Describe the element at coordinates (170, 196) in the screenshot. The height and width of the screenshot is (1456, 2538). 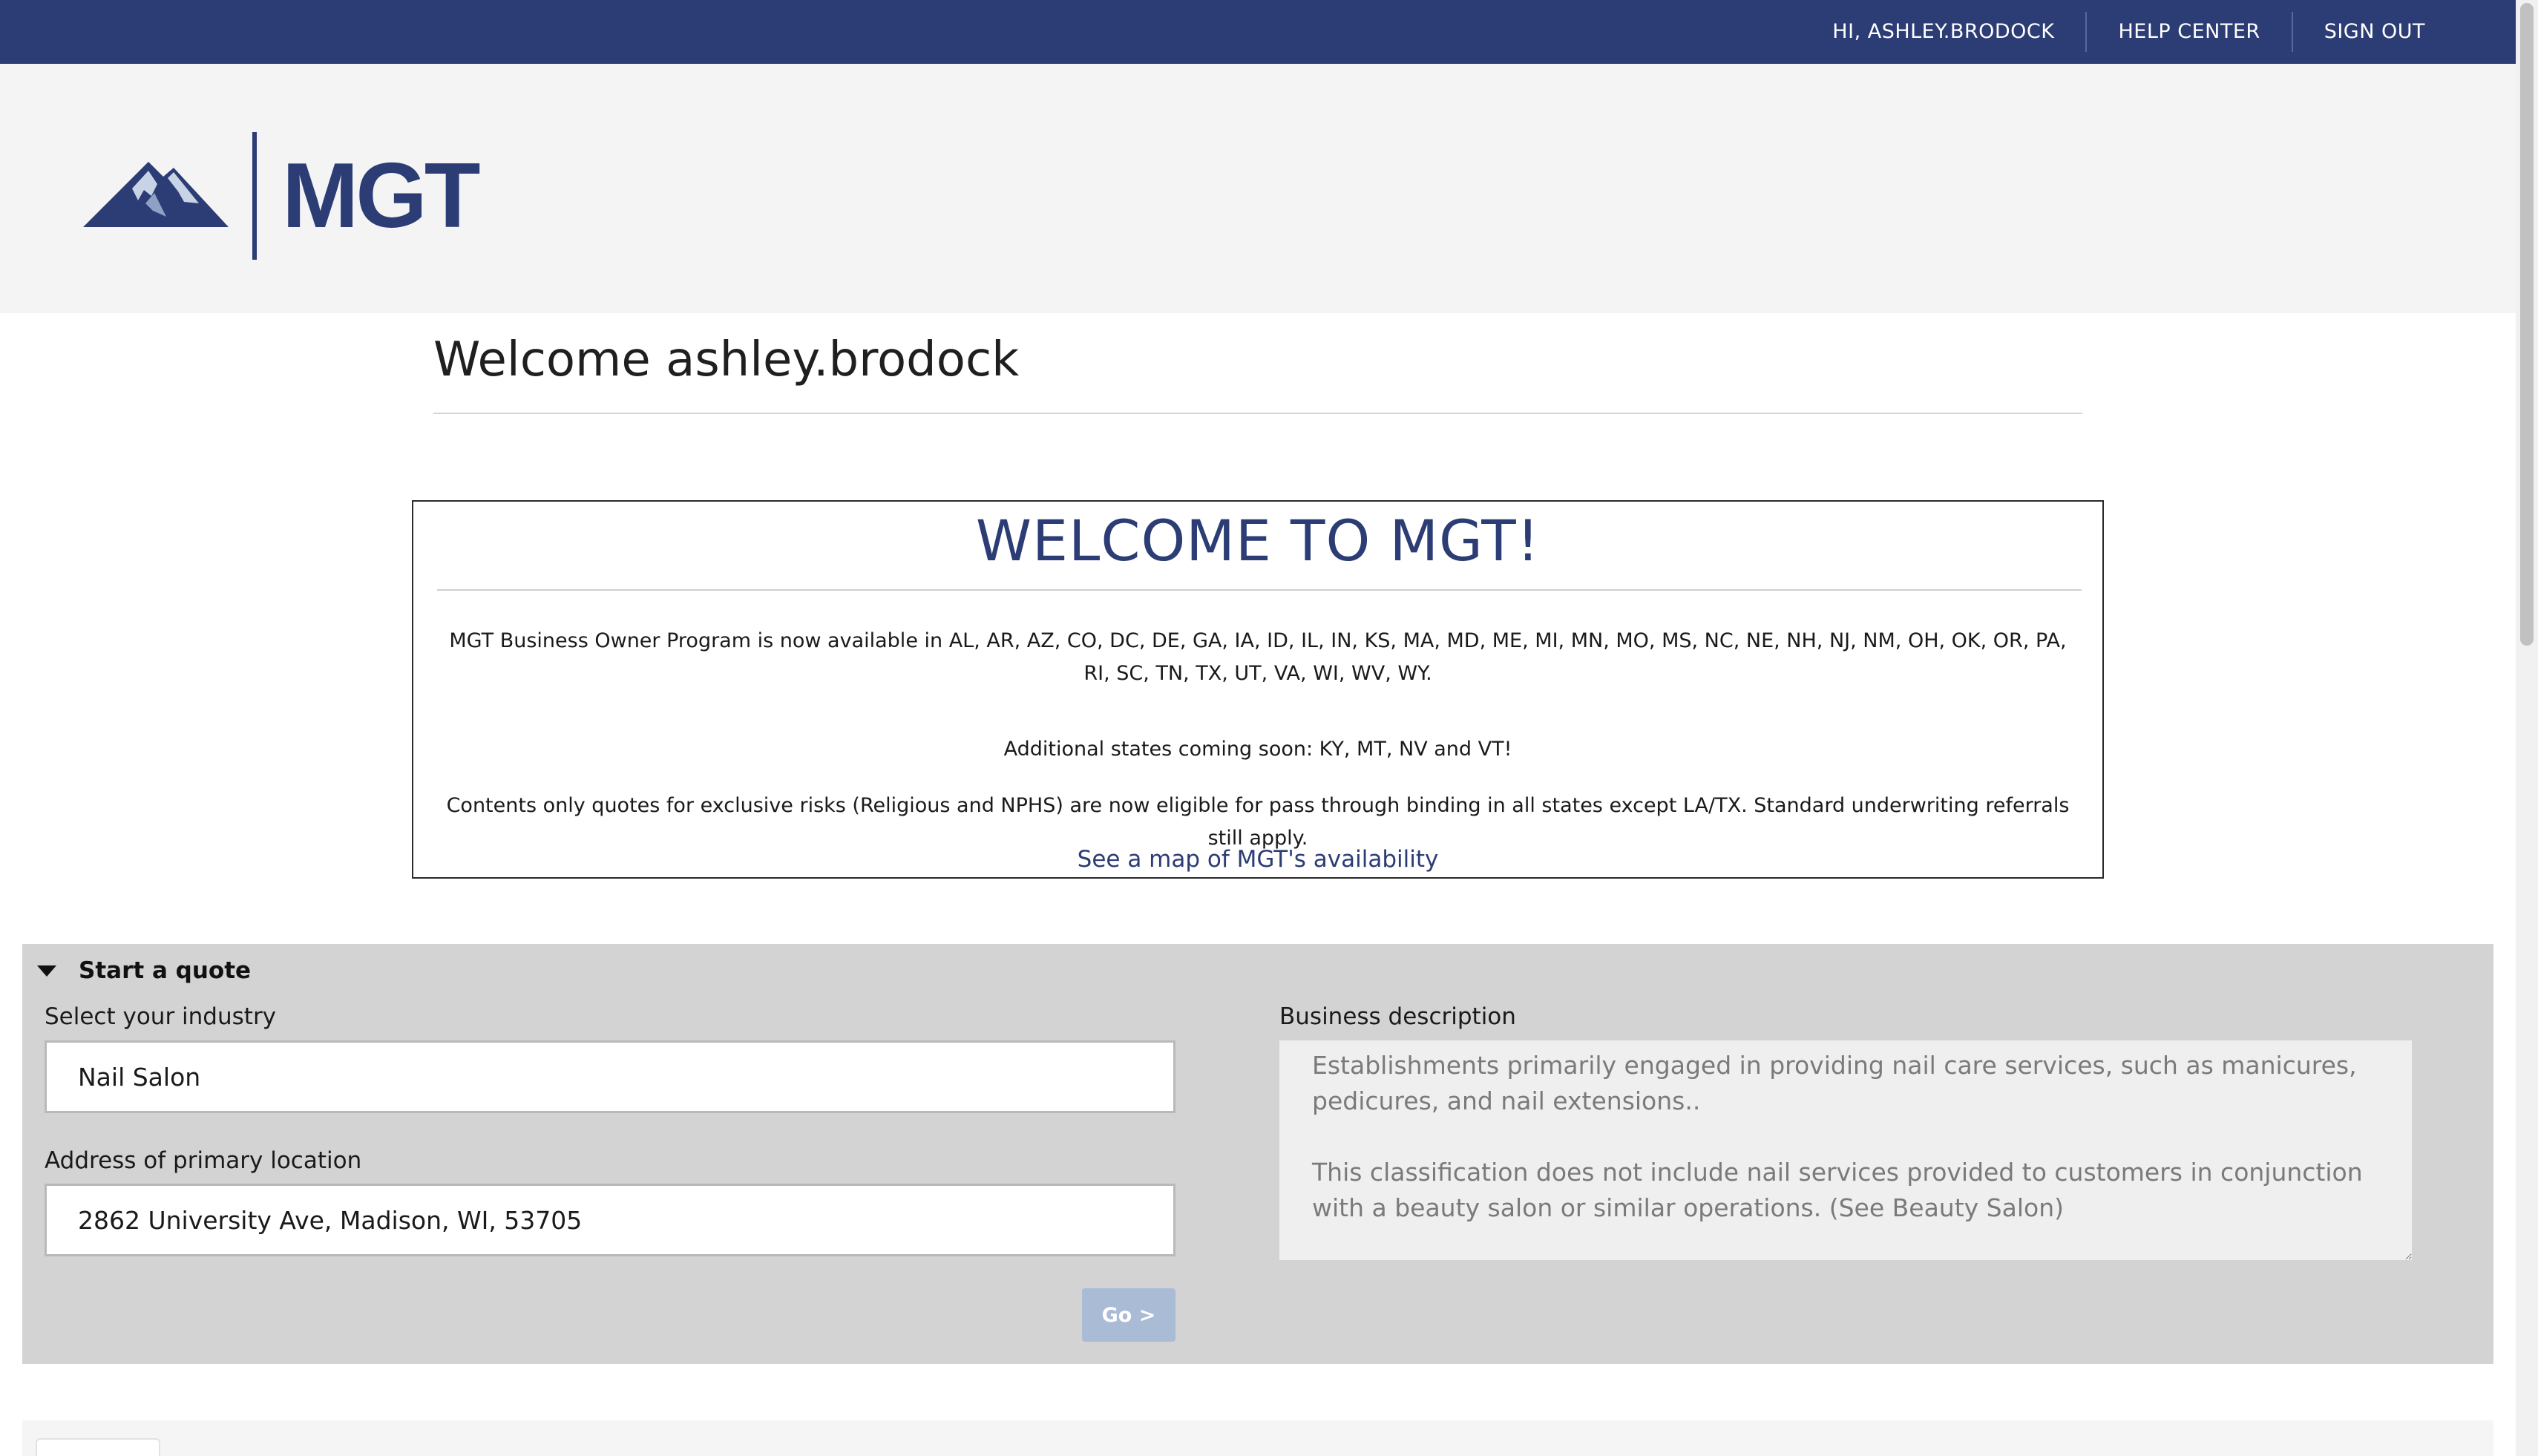
I see `mountain-logo-icon` at that location.